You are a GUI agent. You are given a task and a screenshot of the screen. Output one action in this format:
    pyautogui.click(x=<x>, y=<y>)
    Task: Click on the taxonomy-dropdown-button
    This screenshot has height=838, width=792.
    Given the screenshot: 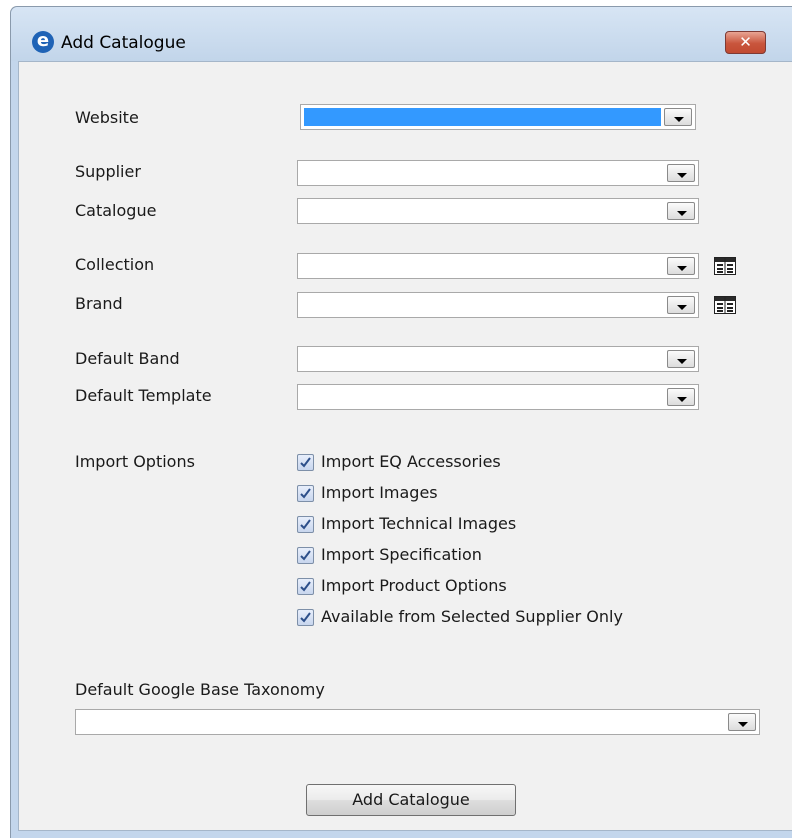 What is the action you would take?
    pyautogui.click(x=742, y=722)
    